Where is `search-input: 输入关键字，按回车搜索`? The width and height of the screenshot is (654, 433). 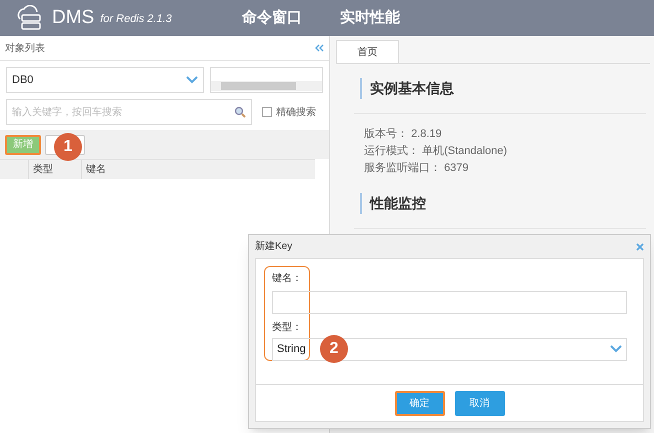
search-input: 输入关键字，按回车搜索 is located at coordinates (112, 112).